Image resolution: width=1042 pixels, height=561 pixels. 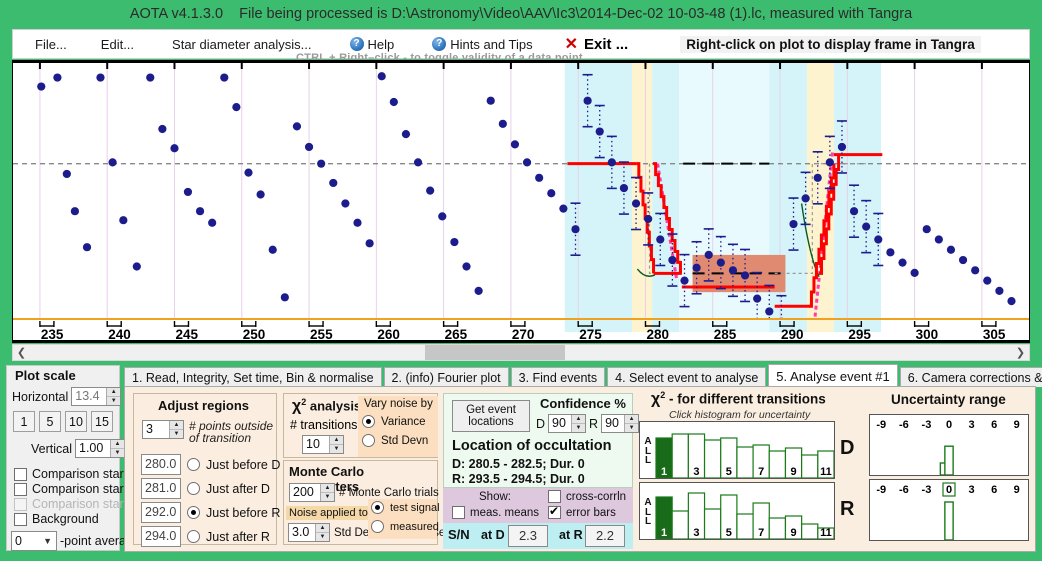 I want to click on confidence-d-down-icon: ▼, so click(x=578, y=428).